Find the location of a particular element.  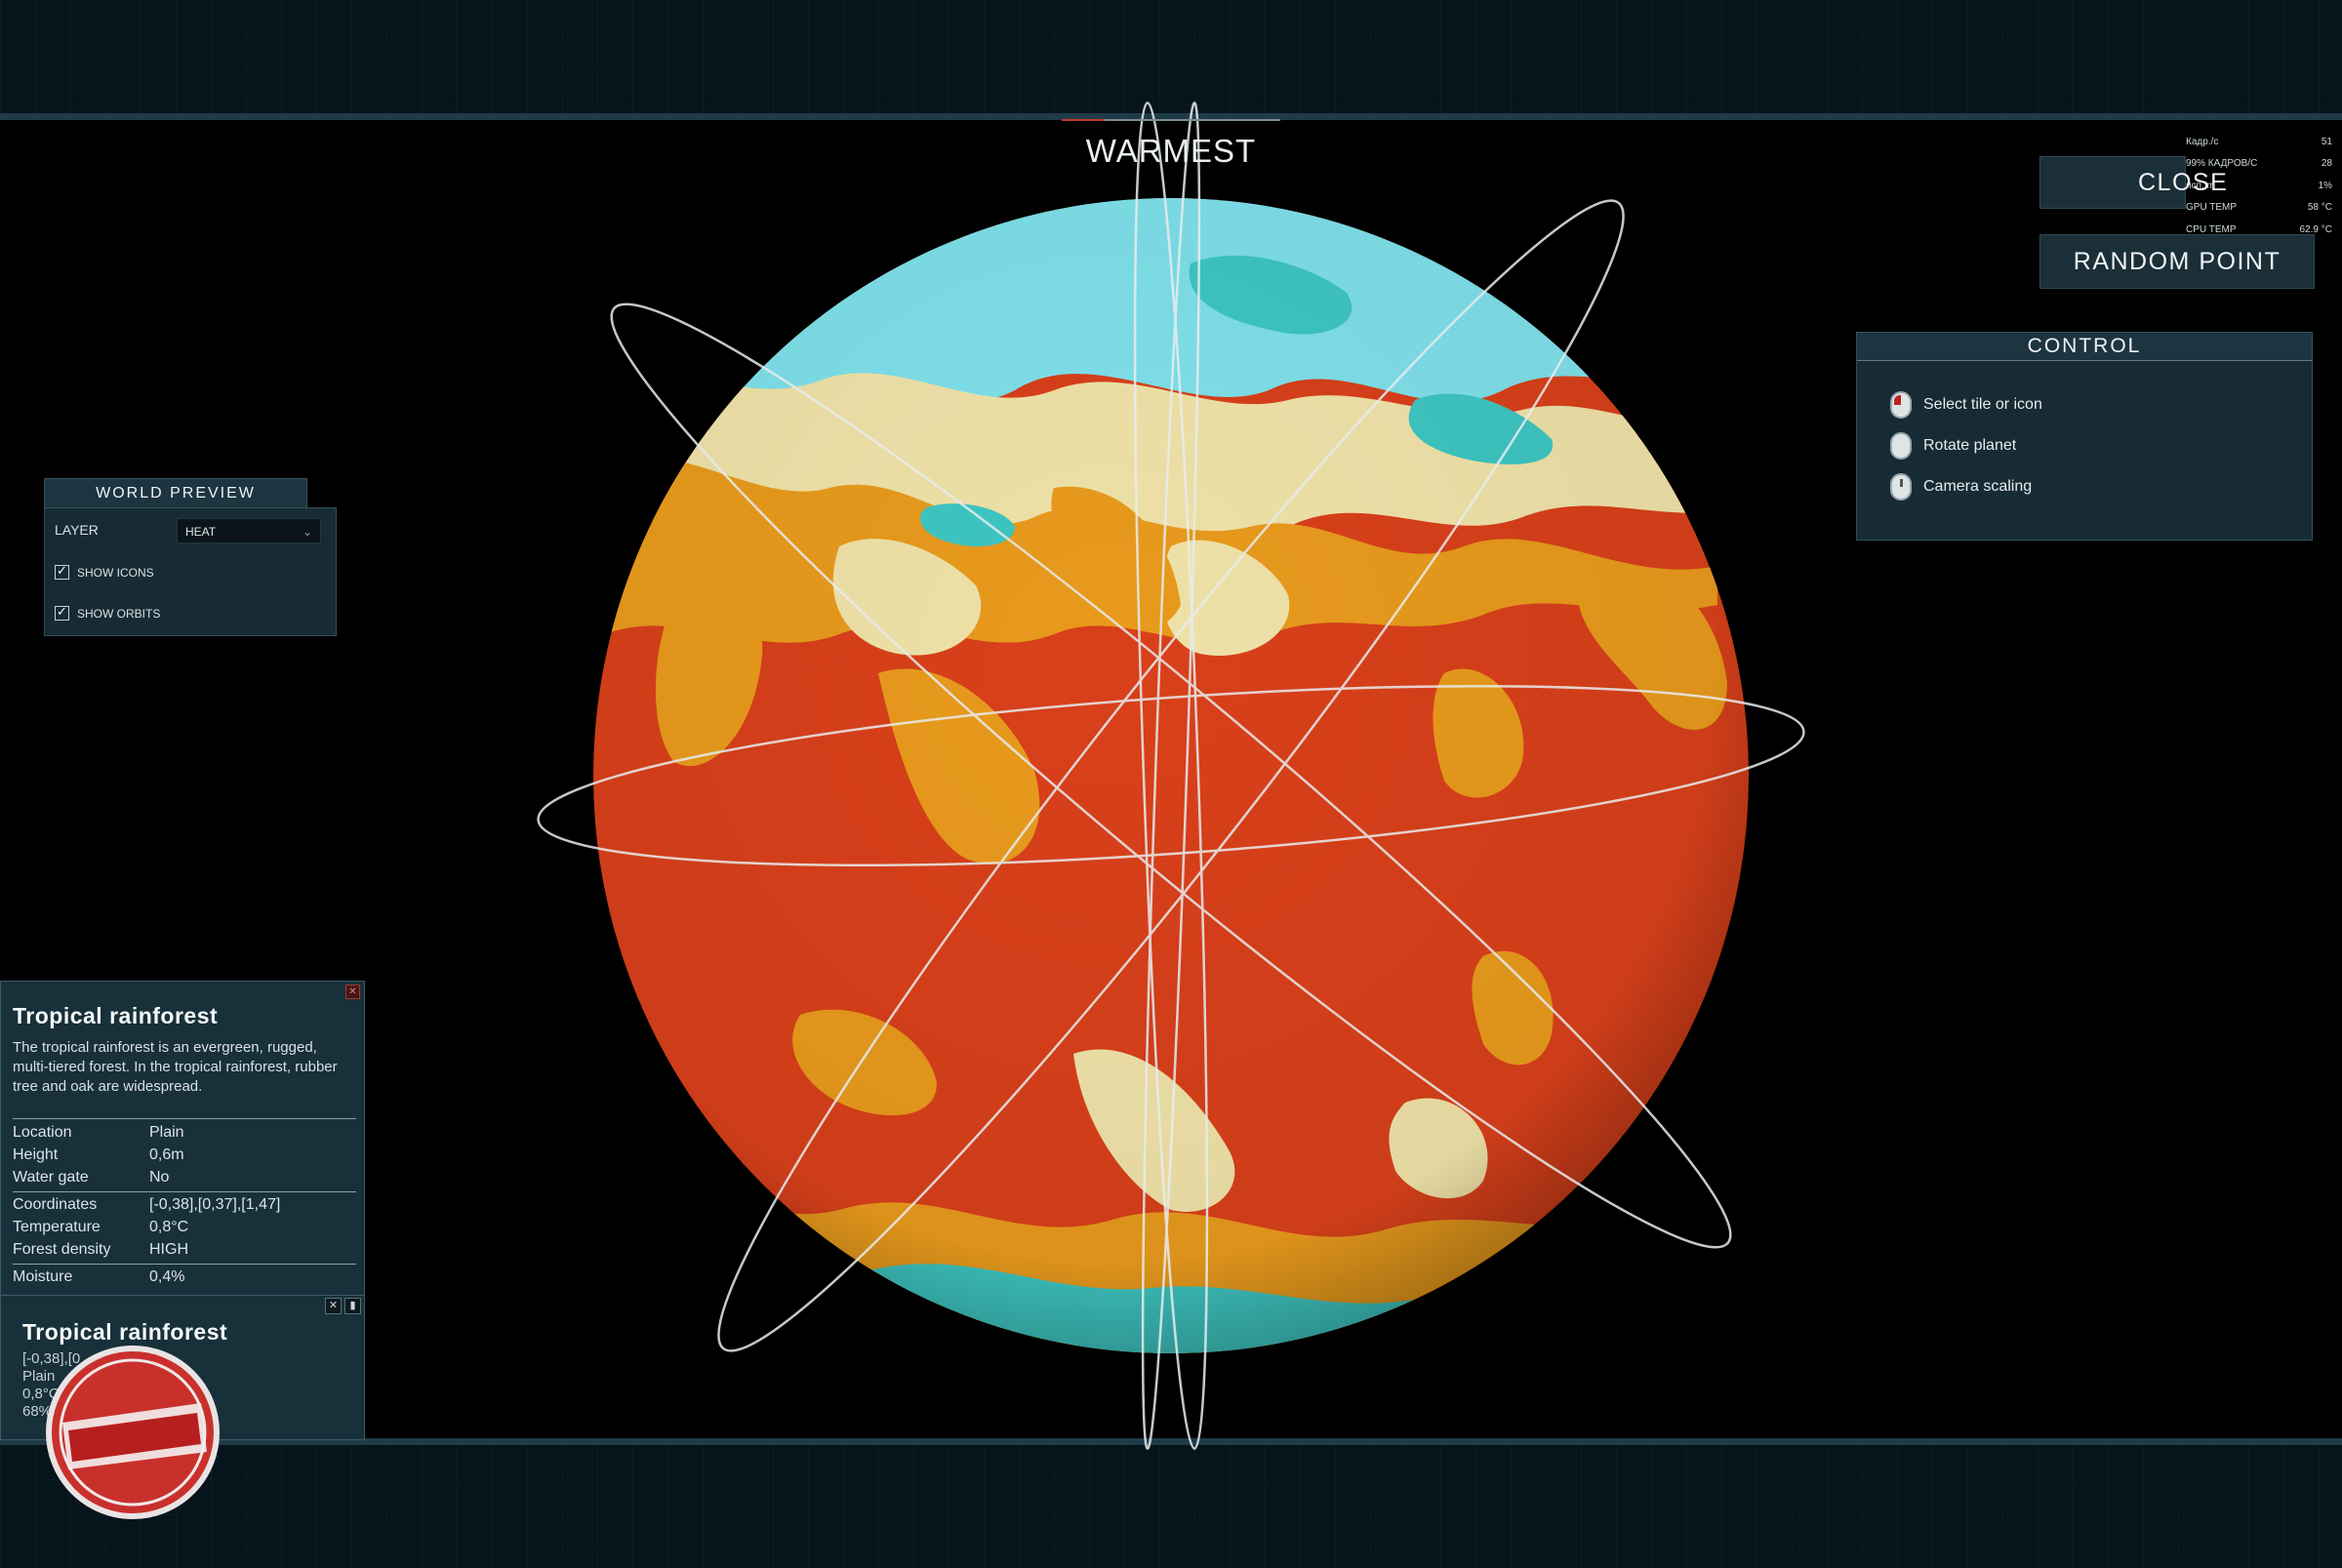

stat-row: CPU TEMP 62.9 °C is located at coordinates (2259, 229).